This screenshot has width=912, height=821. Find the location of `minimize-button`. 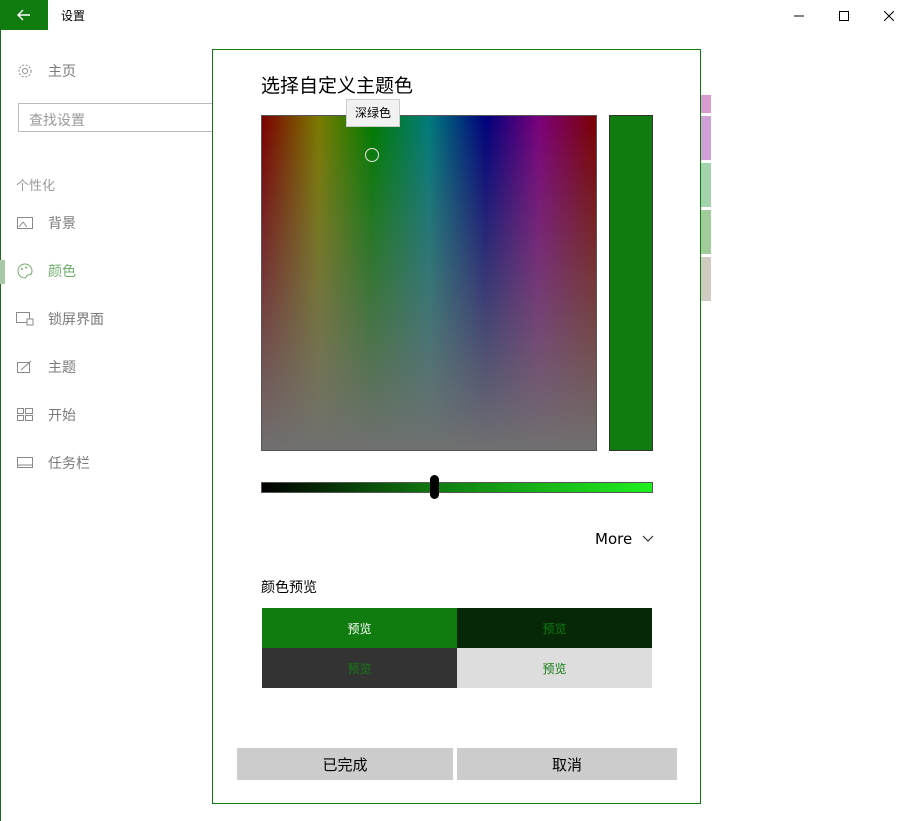

minimize-button is located at coordinates (799, 15).